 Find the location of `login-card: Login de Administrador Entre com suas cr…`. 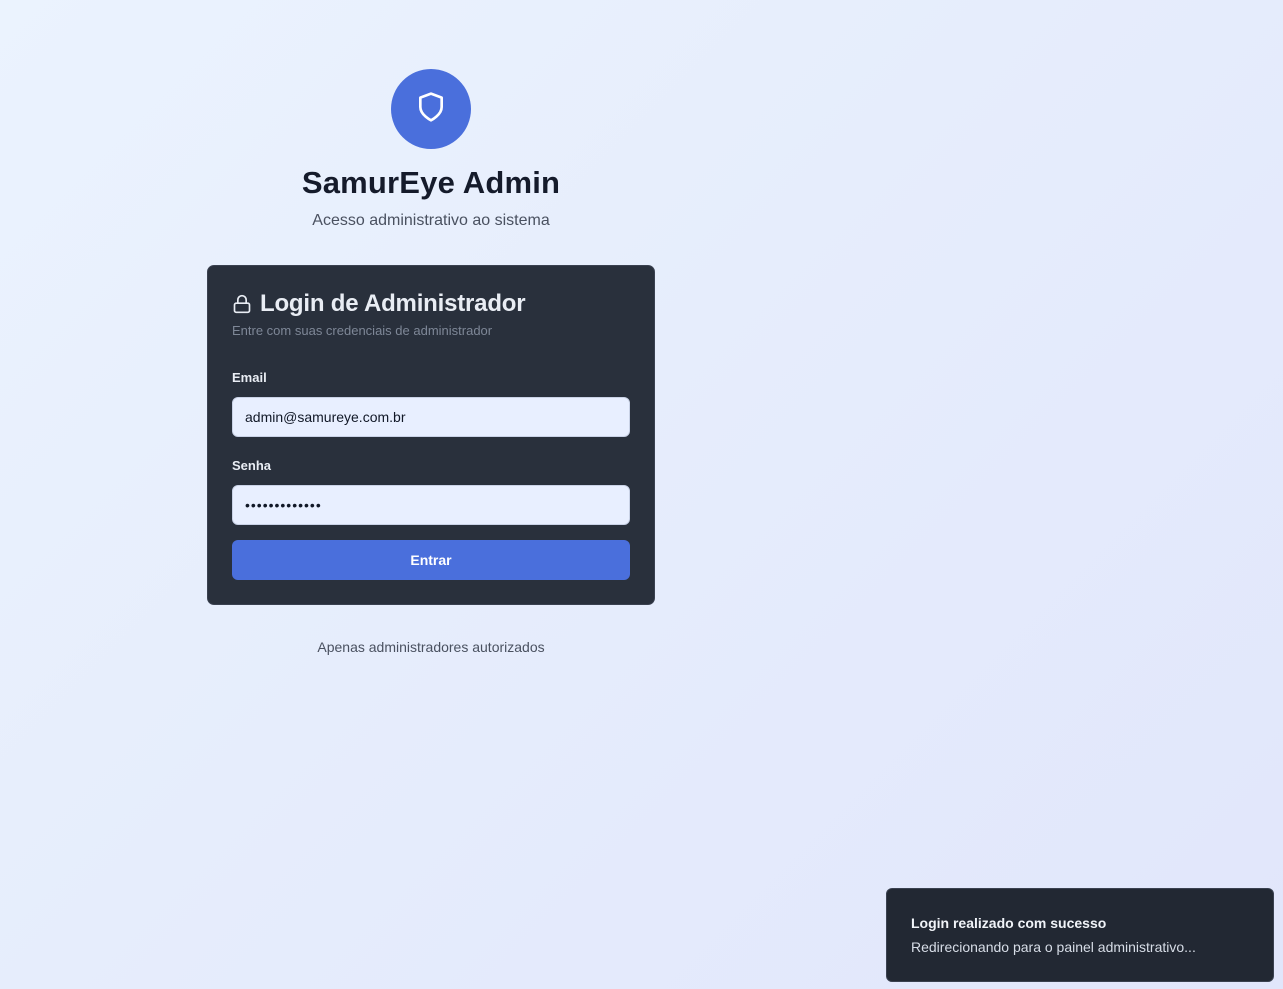

login-card: Login de Administrador Entre com suas cr… is located at coordinates (431, 435).